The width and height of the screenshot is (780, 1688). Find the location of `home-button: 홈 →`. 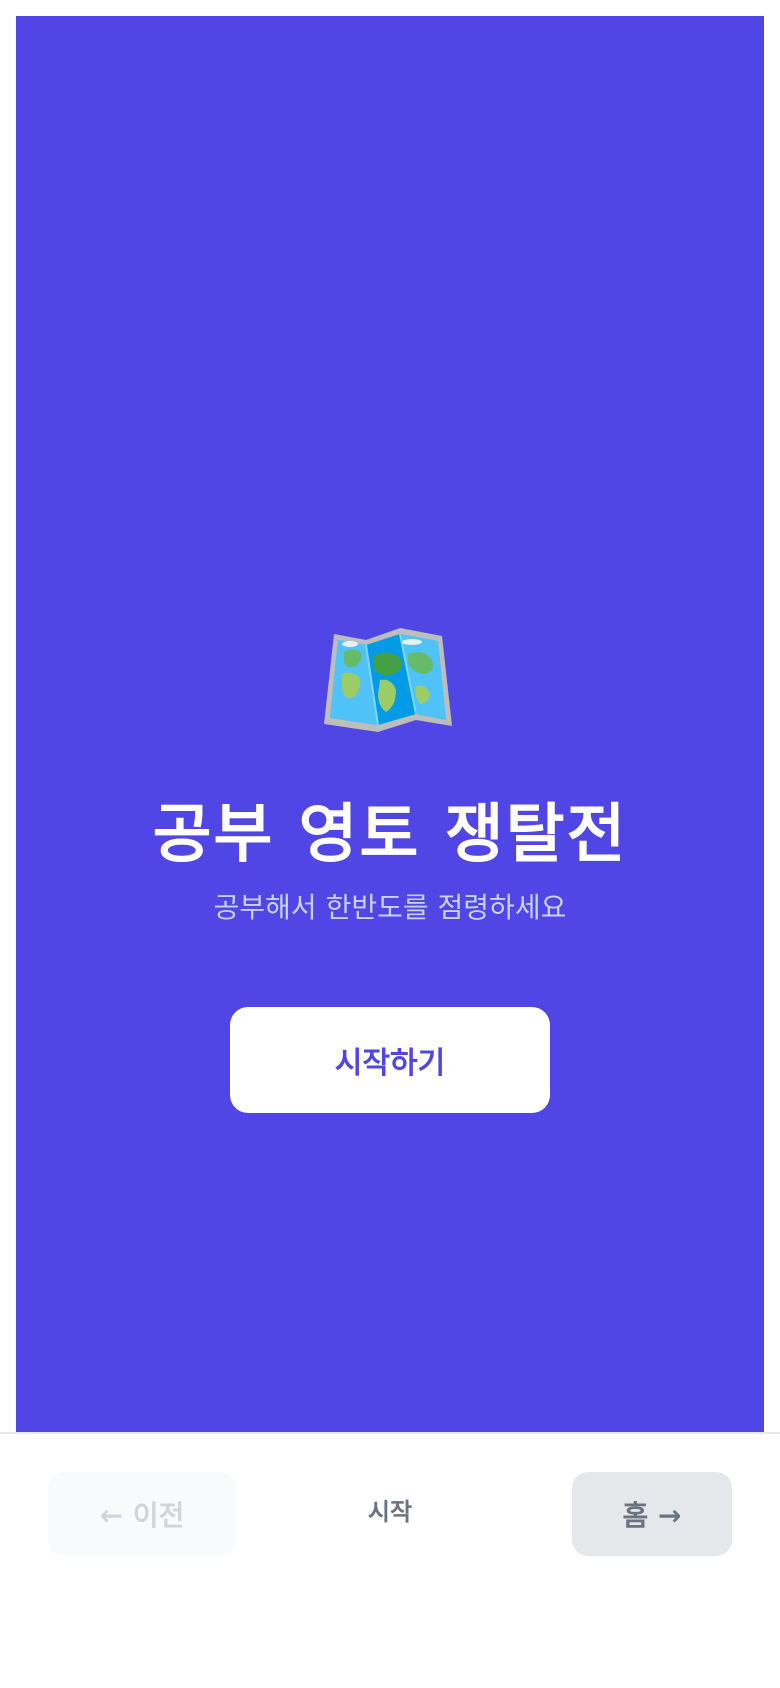

home-button: 홈 → is located at coordinates (652, 1514).